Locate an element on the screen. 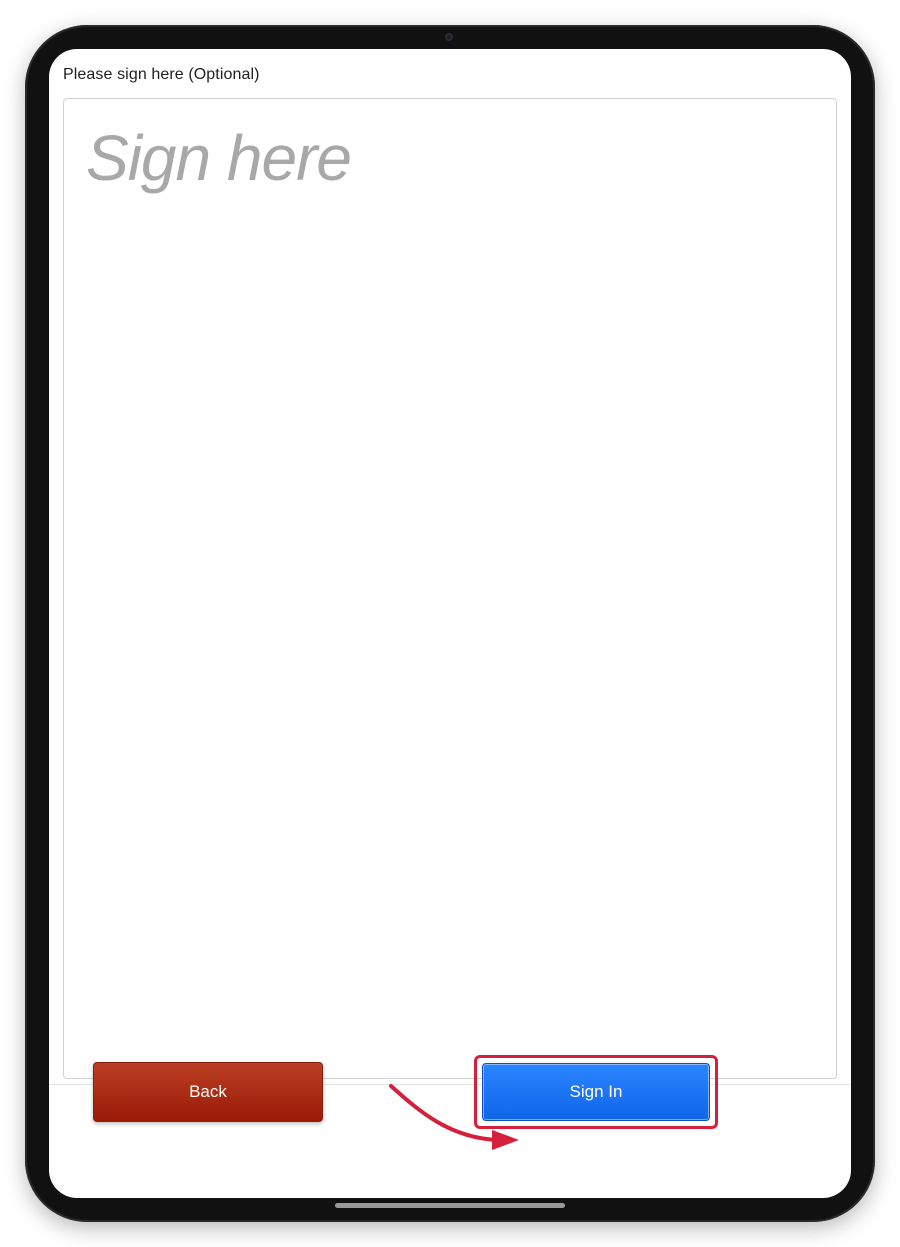  front-camera is located at coordinates (449, 37).